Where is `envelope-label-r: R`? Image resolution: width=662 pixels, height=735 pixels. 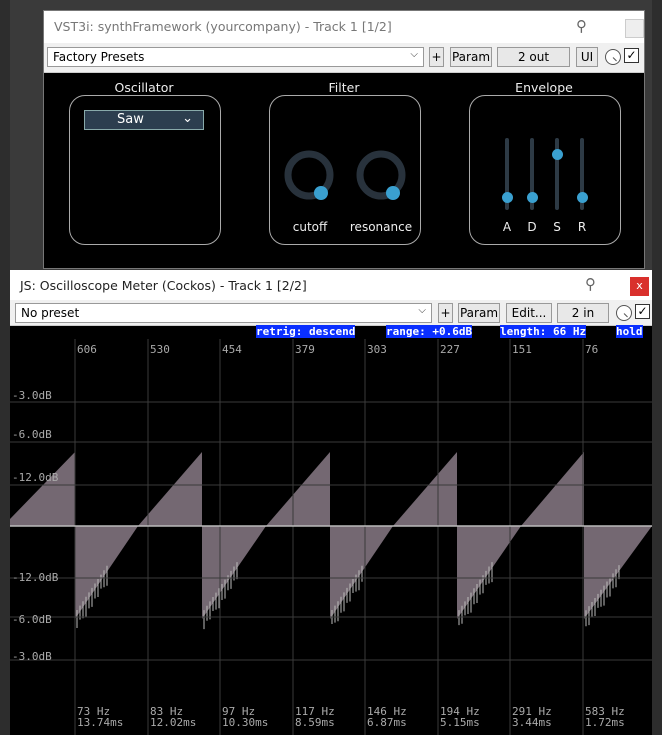
envelope-label-r: R is located at coordinates (582, 227).